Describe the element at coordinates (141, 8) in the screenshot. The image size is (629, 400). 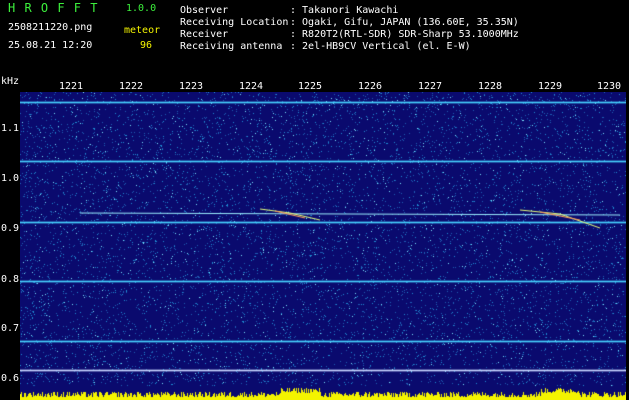
I see `app-version: 1.0.0` at that location.